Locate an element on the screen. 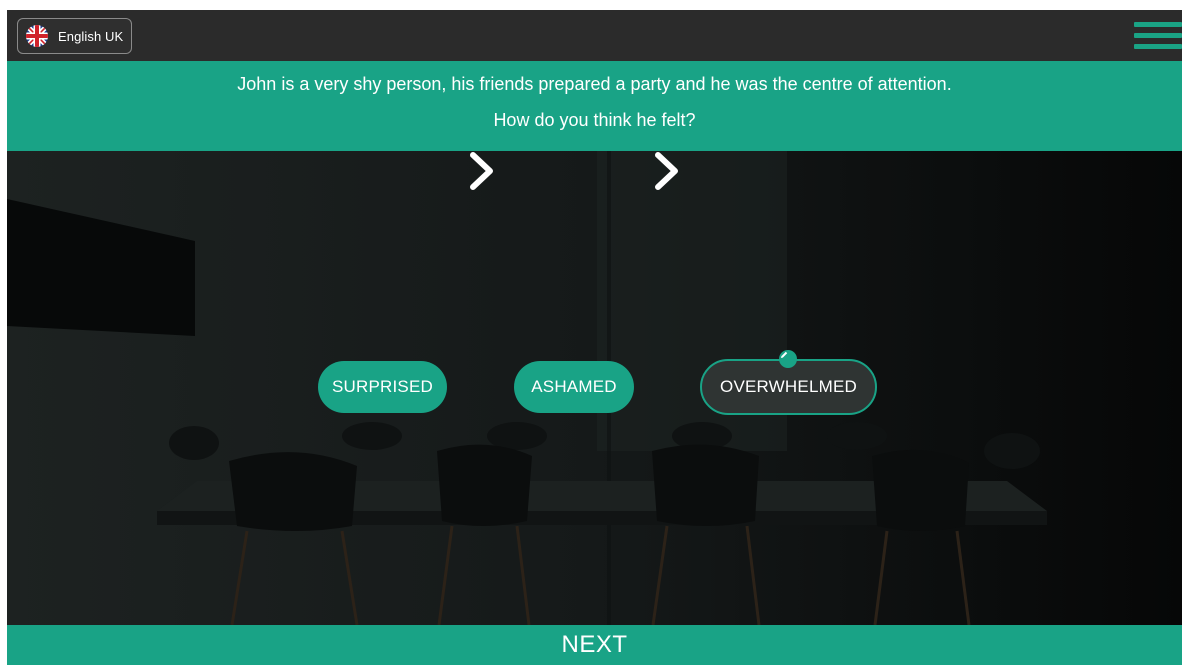 The width and height of the screenshot is (1182, 665). emotion-chip-ashamed: ASHAMED is located at coordinates (574, 387).